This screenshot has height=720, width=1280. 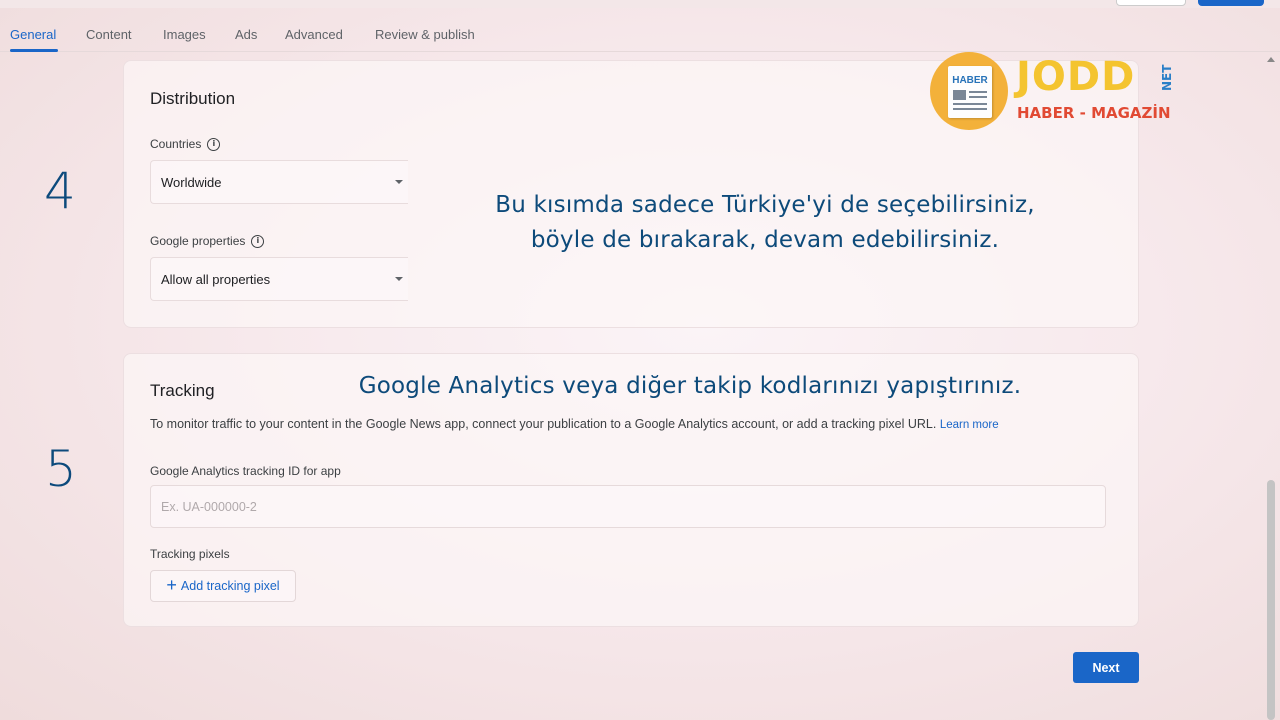 I want to click on countries-select: Worldwide, so click(x=279, y=182).